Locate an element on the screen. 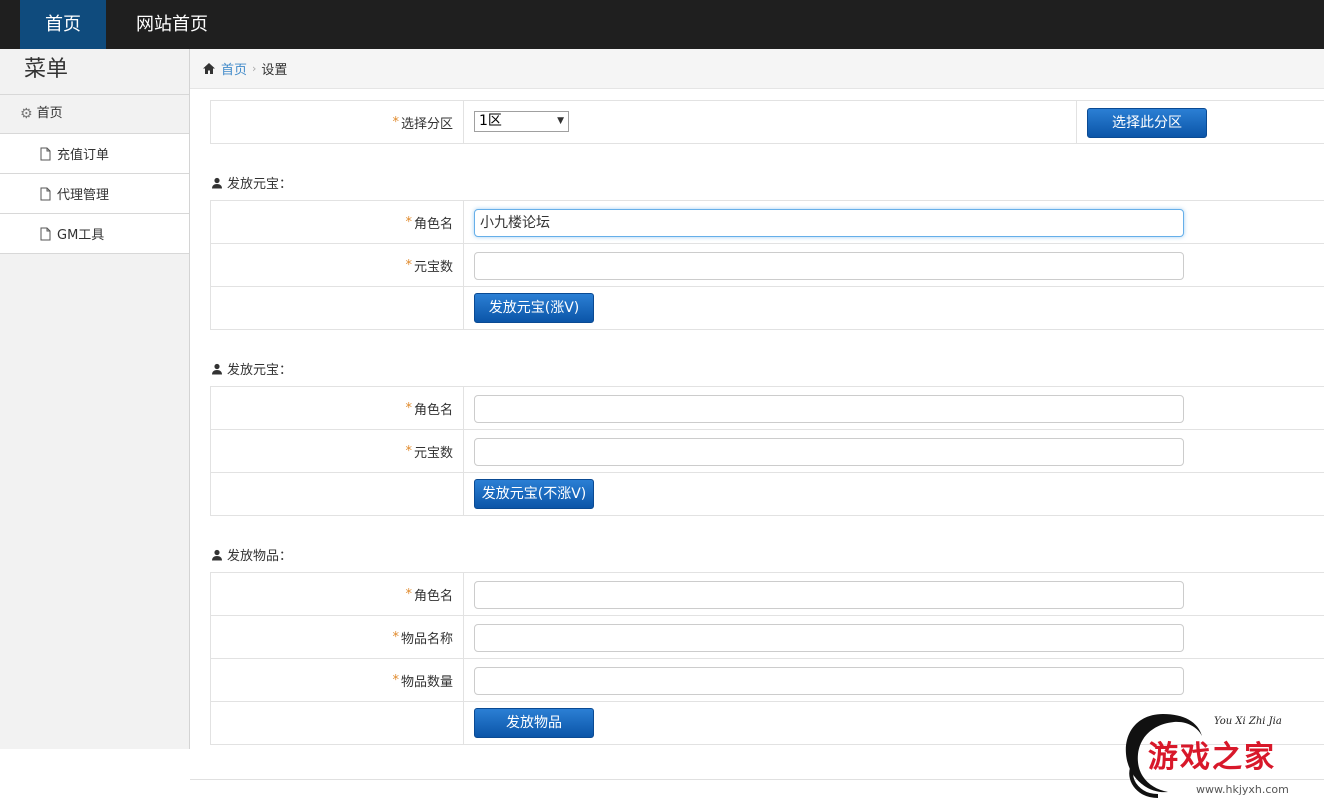 Image resolution: width=1324 pixels, height=803 pixels. section-title-gold-no-vip: 发放元宝： is located at coordinates (251, 368).